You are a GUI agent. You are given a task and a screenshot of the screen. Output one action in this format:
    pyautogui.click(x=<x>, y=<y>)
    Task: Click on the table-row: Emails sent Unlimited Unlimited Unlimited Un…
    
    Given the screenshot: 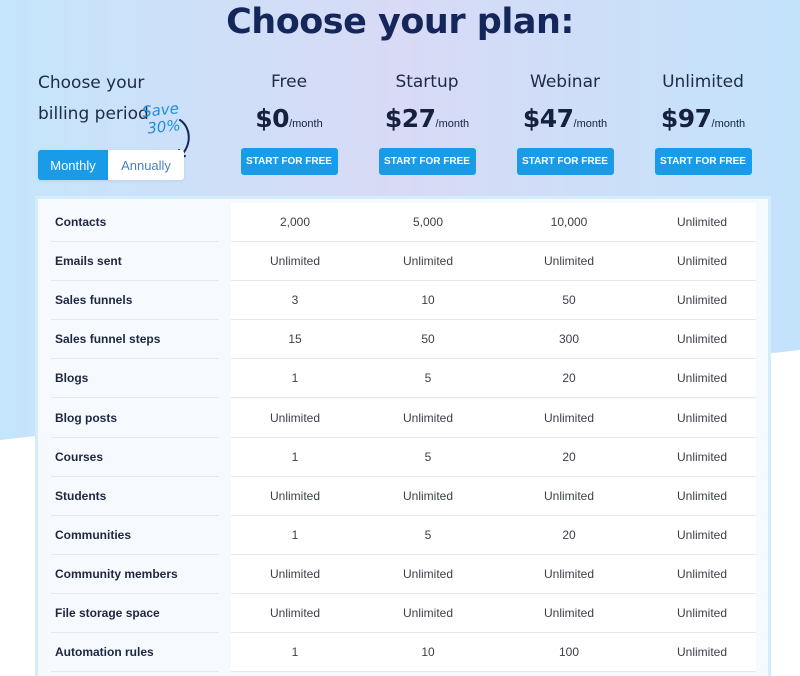 What is the action you would take?
    pyautogui.click(x=403, y=262)
    